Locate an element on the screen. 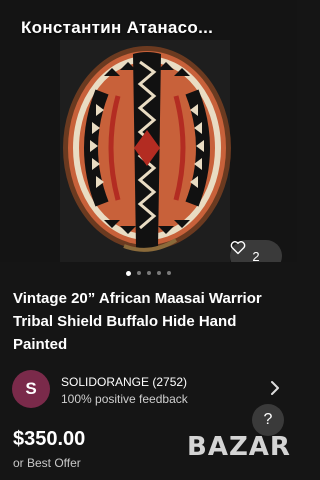  chevron-right-icon is located at coordinates (275, 388).